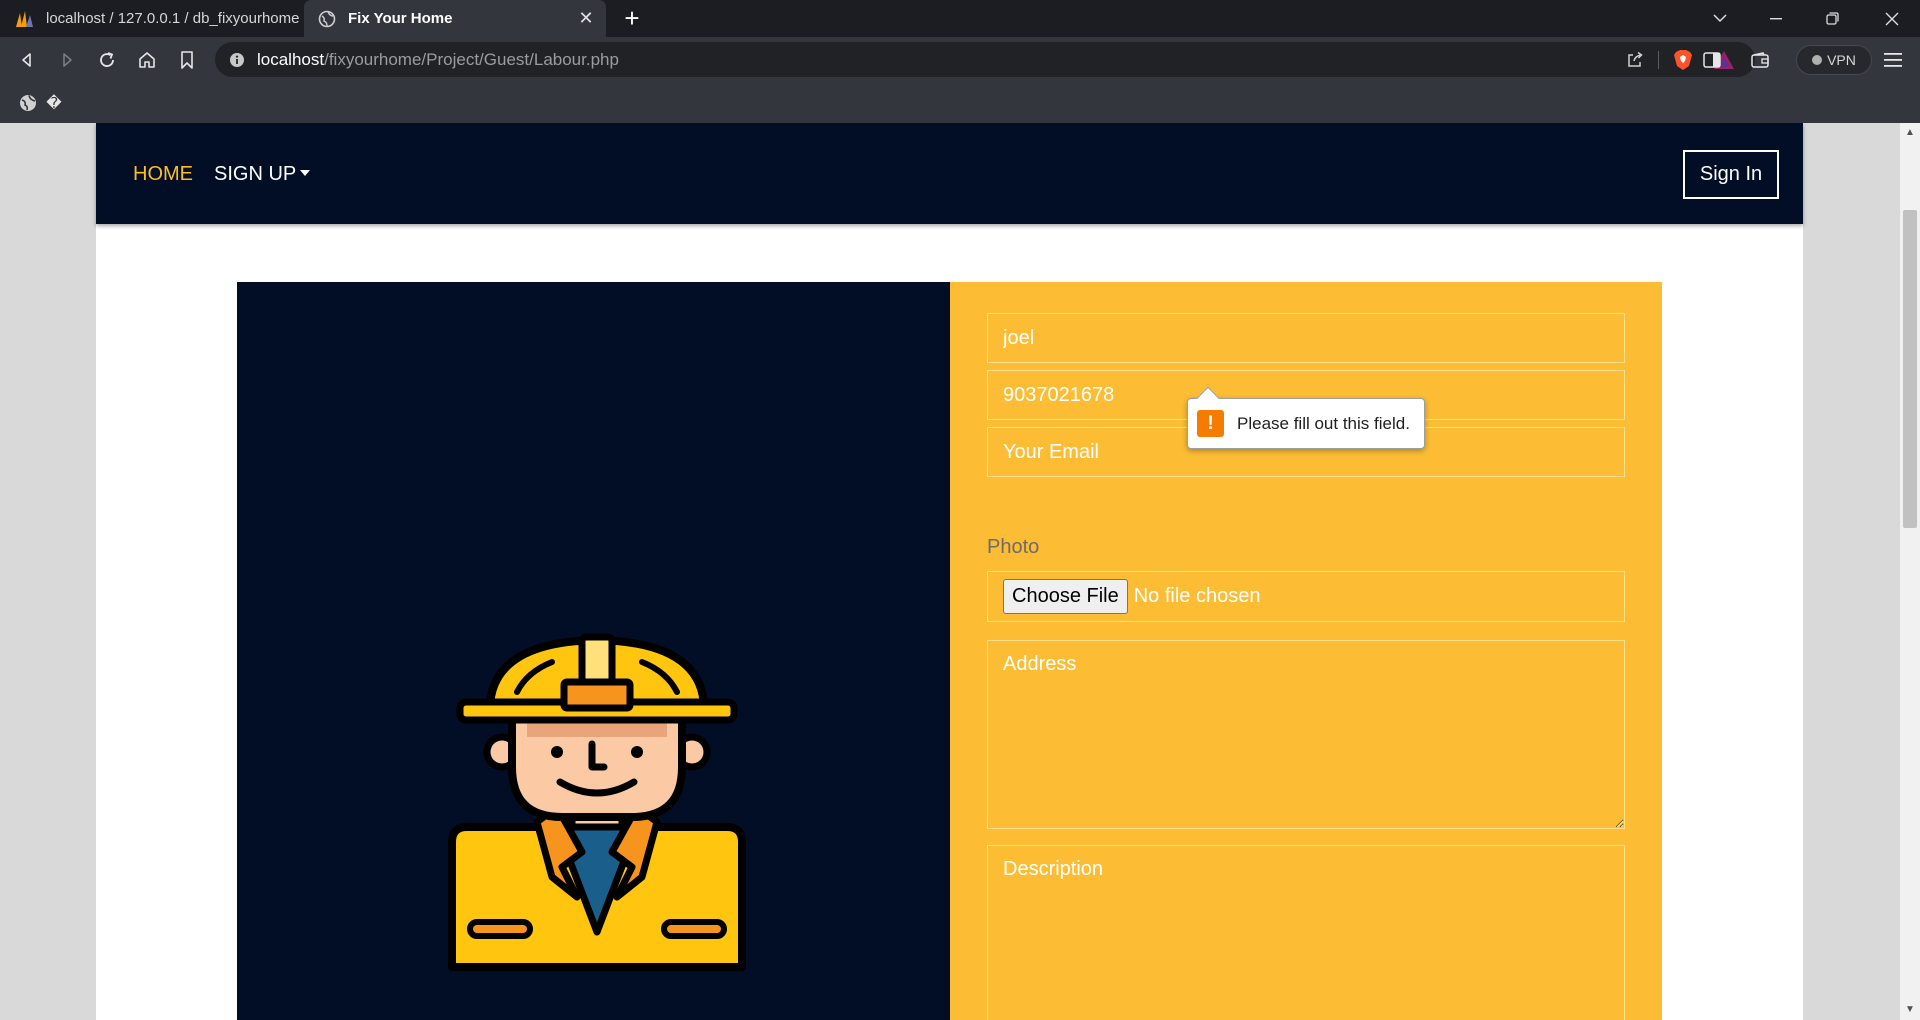 This screenshot has height=1020, width=1920. What do you see at coordinates (147, 60) in the screenshot?
I see `home-icon` at bounding box center [147, 60].